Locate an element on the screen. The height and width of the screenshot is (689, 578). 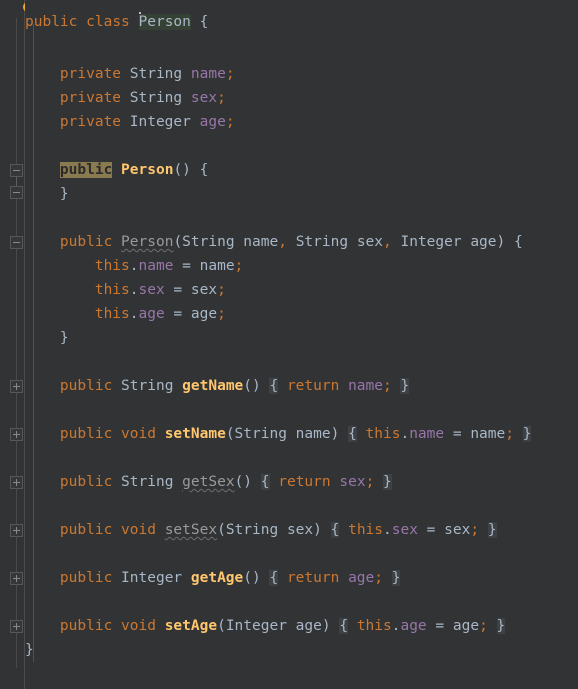
code-token: class is located at coordinates (108, 22).